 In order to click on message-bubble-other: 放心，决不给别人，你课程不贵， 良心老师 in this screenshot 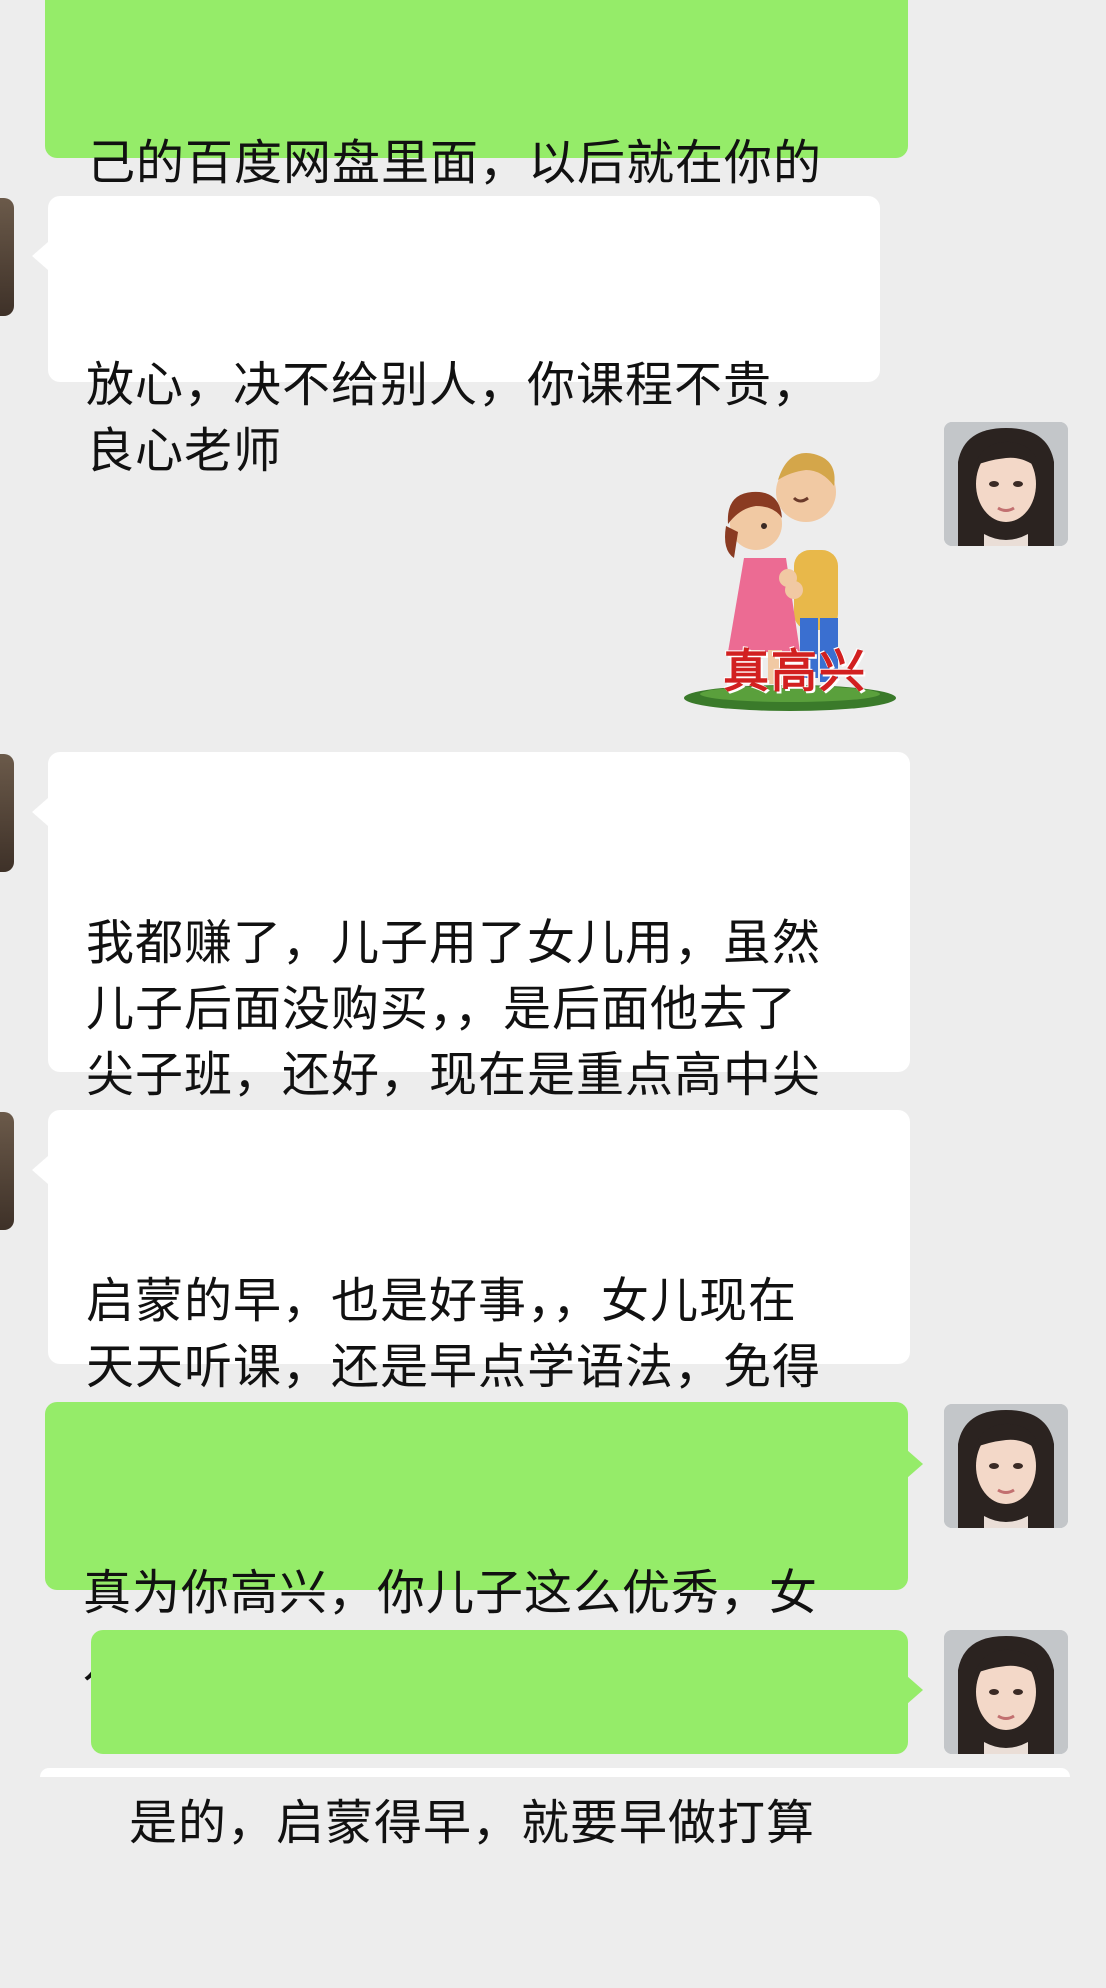, I will do `click(464, 337)`.